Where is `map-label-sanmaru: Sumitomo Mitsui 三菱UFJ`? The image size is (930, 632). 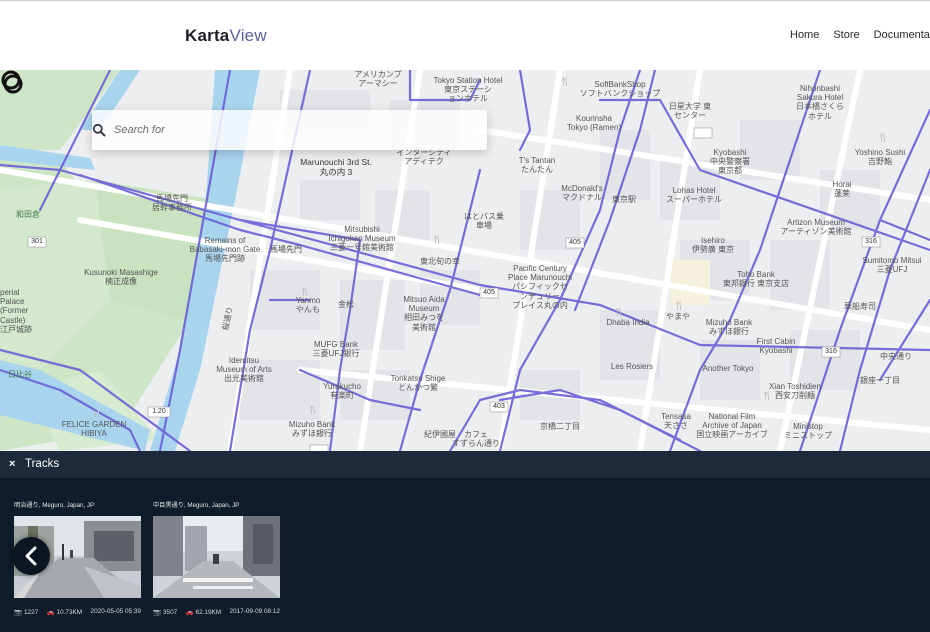 map-label-sanmaru: Sumitomo Mitsui 三菱UFJ is located at coordinates (892, 265).